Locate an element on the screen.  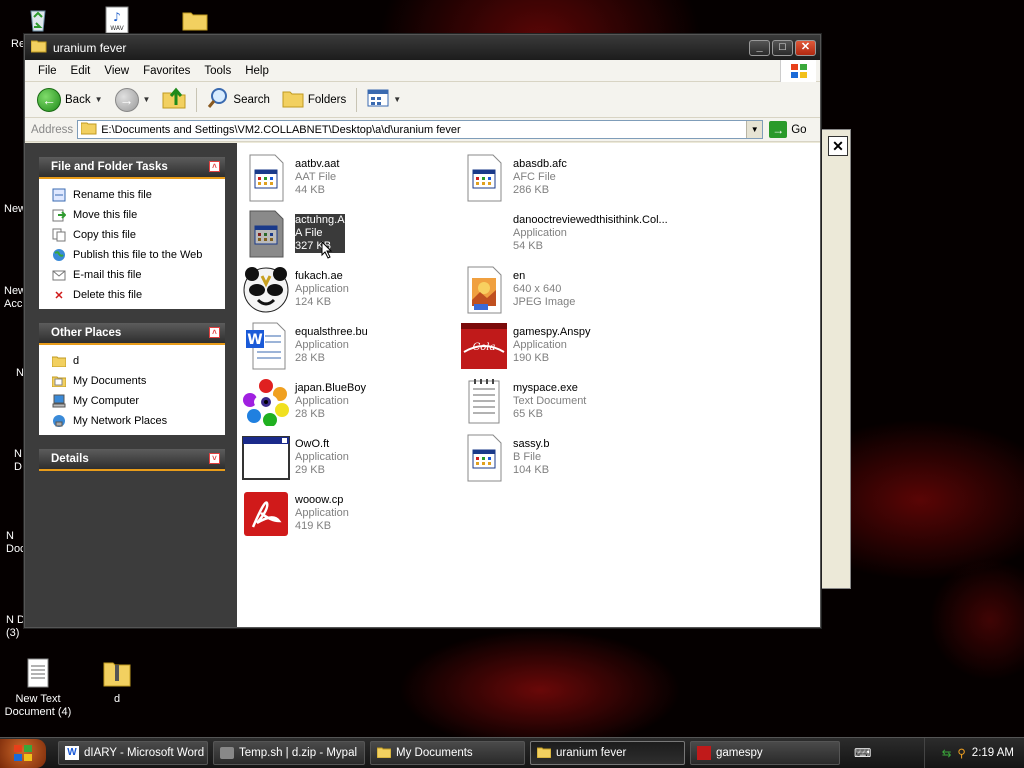
file-item: japan.BlueBoy Application 28 KB is located at coordinates (346, 403).